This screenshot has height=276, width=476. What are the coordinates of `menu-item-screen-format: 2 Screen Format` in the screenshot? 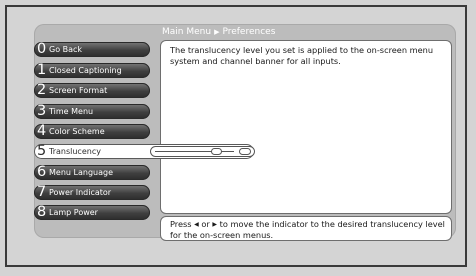 It's located at (92, 90).